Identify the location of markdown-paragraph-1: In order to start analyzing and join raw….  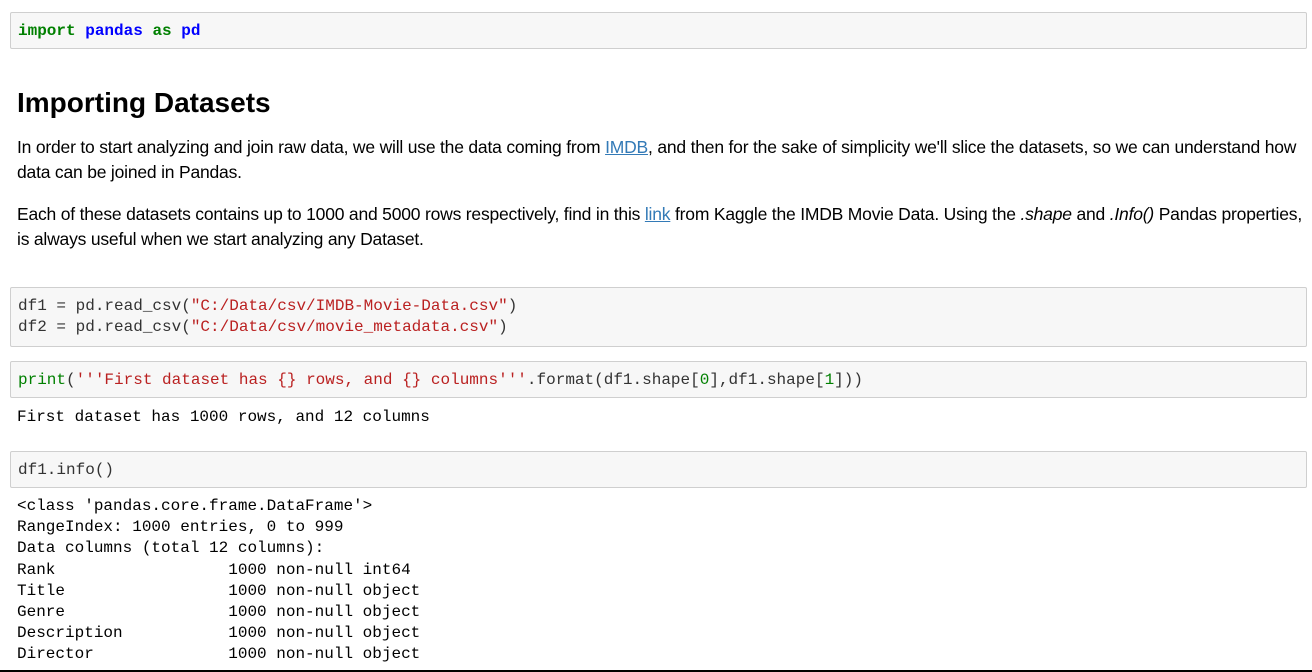
(659, 160).